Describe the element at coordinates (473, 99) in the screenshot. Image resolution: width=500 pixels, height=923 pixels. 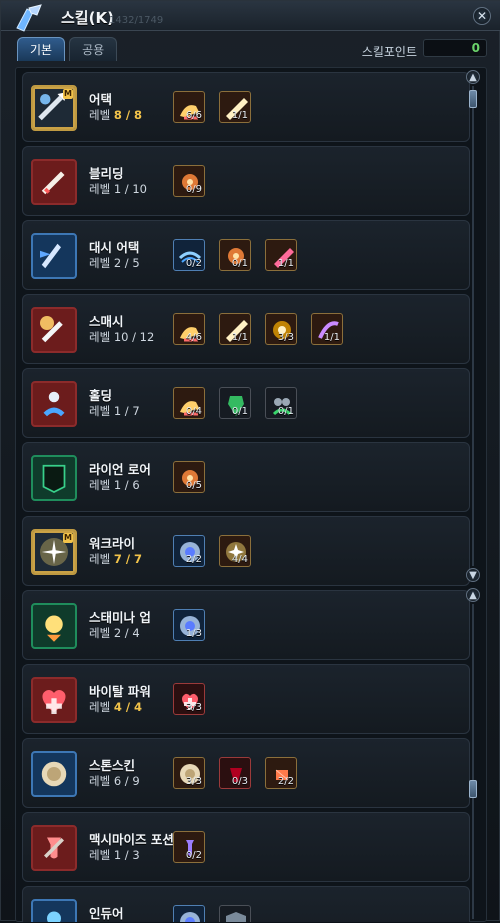
I see `scroll-thumb-top` at that location.